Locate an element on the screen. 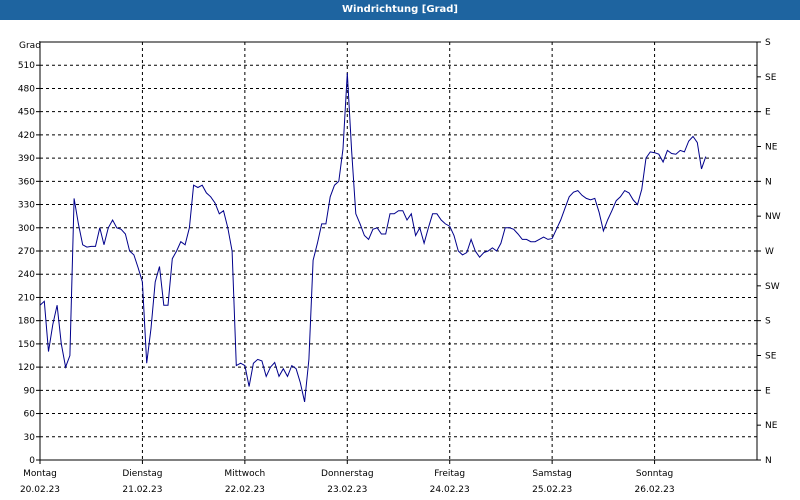 This screenshot has height=500, width=800. x-tick-label-date: 26.02.23 is located at coordinates (655, 490).